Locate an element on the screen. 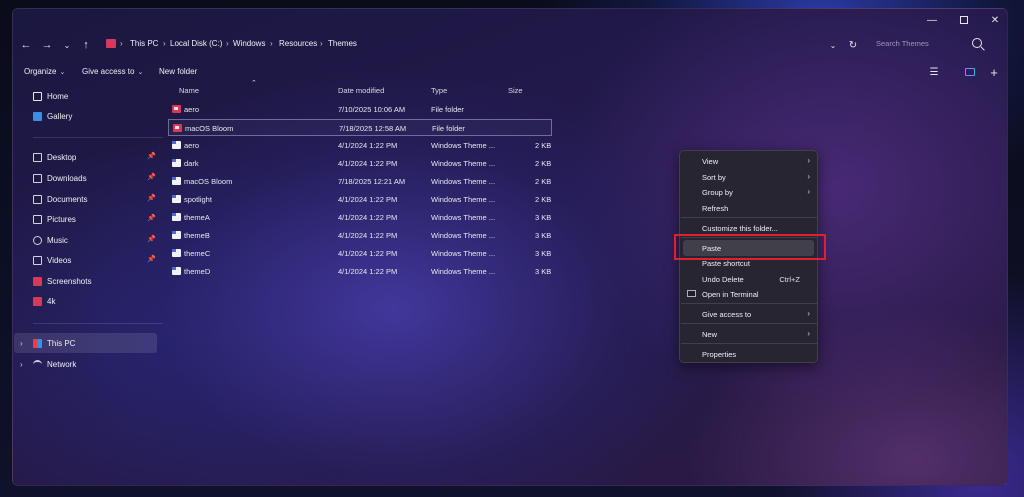 Image resolution: width=1024 pixels, height=497 pixels. sidebar-item-label: Downloads is located at coordinates (67, 178).